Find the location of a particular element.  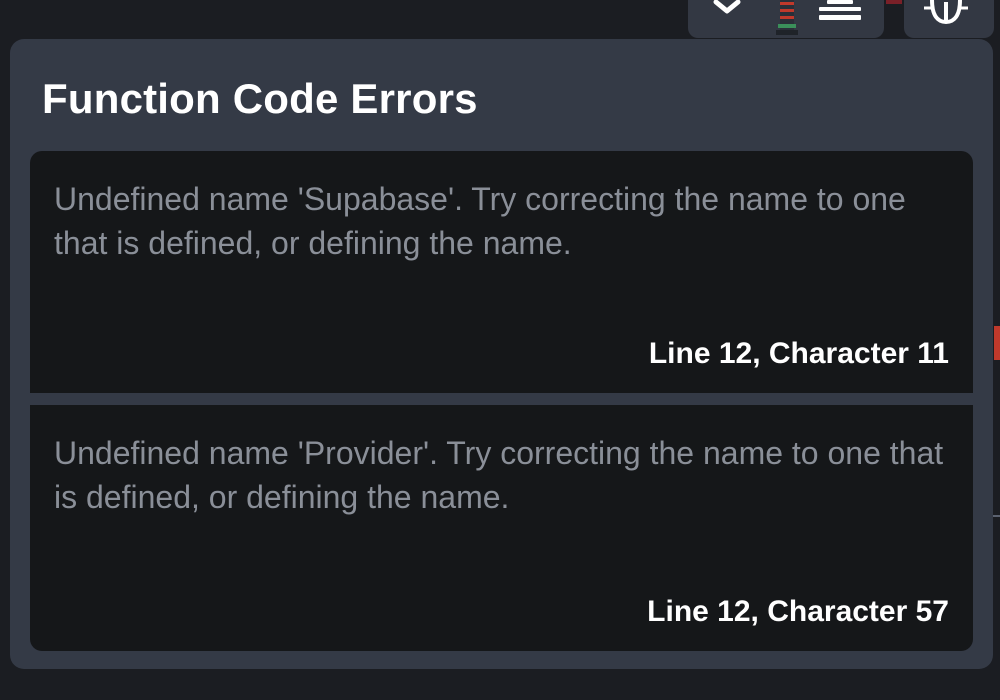

align-icon is located at coordinates (840, 11).